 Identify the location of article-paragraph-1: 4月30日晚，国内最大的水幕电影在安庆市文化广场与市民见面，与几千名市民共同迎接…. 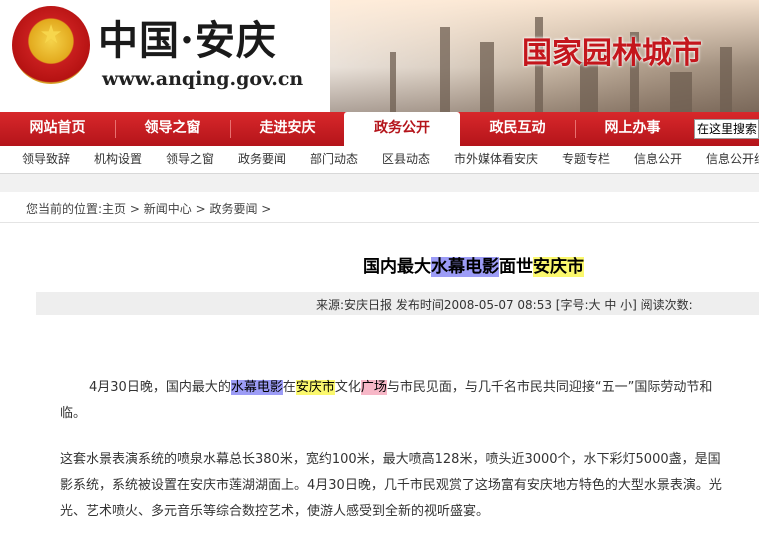
(400, 388).